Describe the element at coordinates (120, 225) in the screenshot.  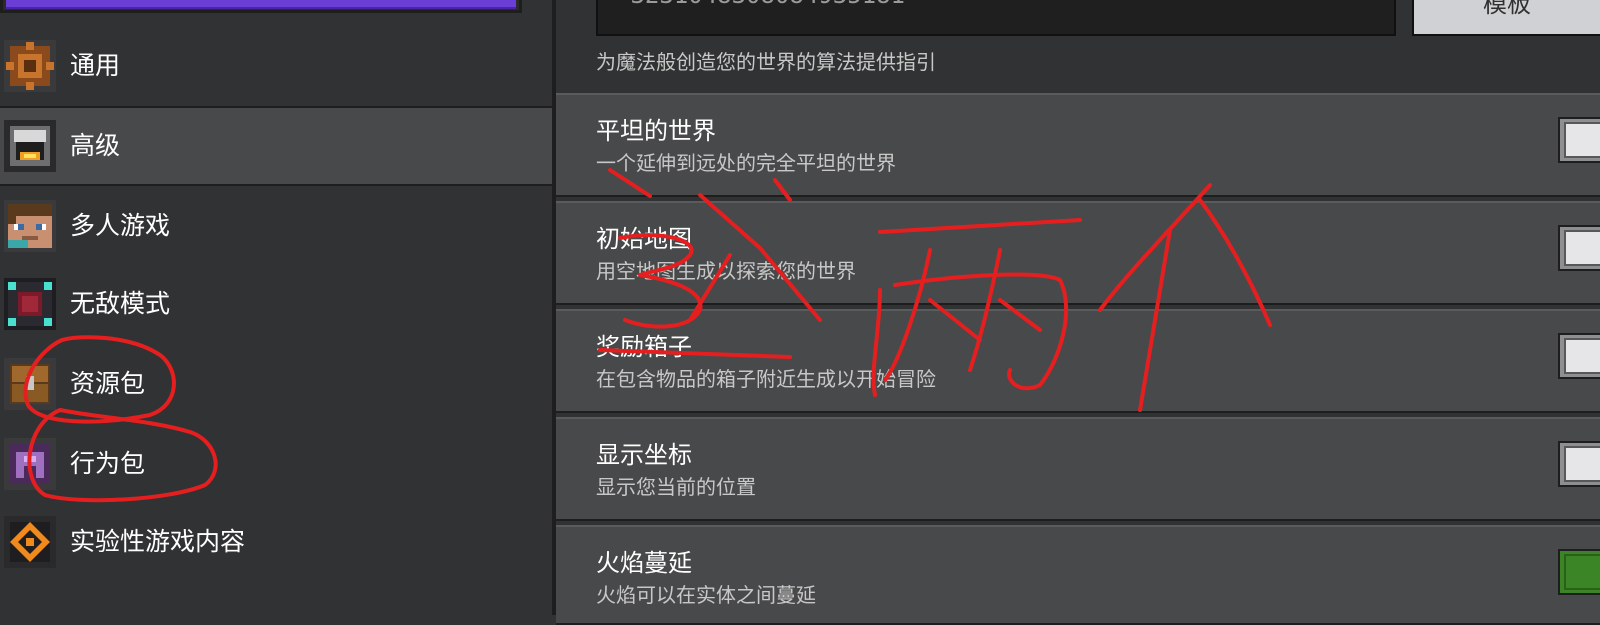
I see `sidebar-item-label: 多人游戏` at that location.